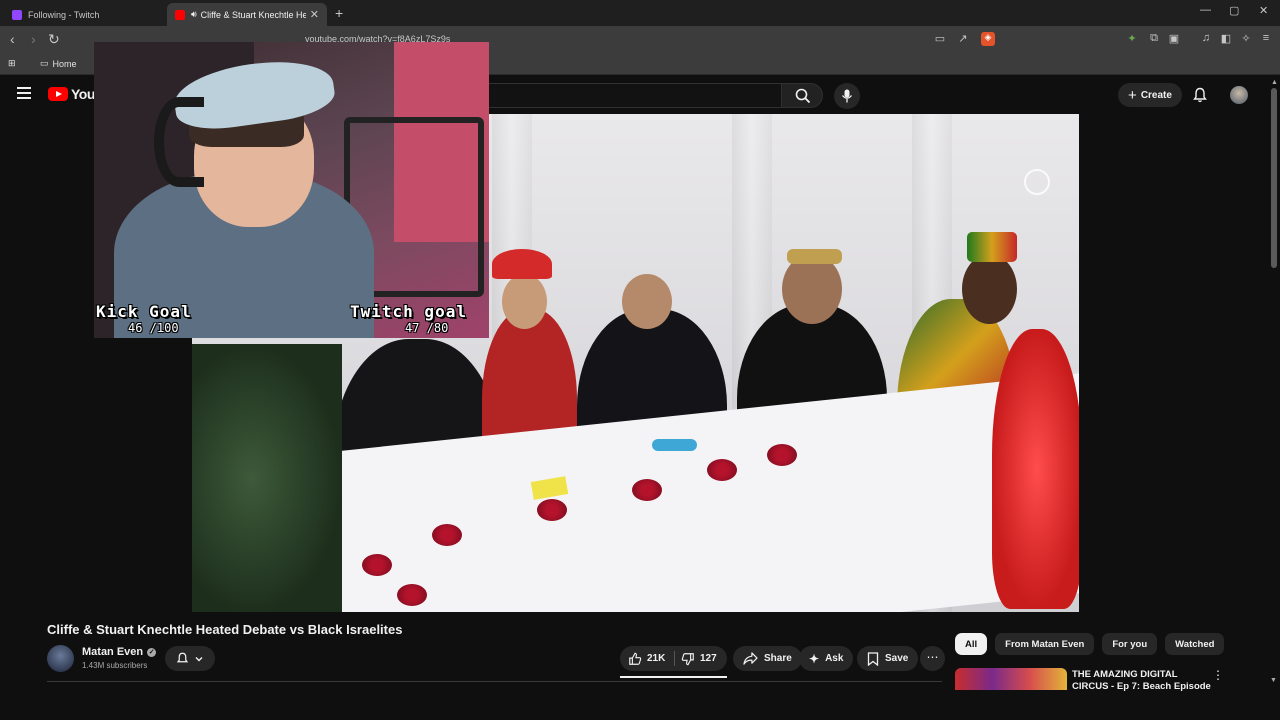 The image size is (1280, 720). I want to click on share-icon, so click(750, 658).